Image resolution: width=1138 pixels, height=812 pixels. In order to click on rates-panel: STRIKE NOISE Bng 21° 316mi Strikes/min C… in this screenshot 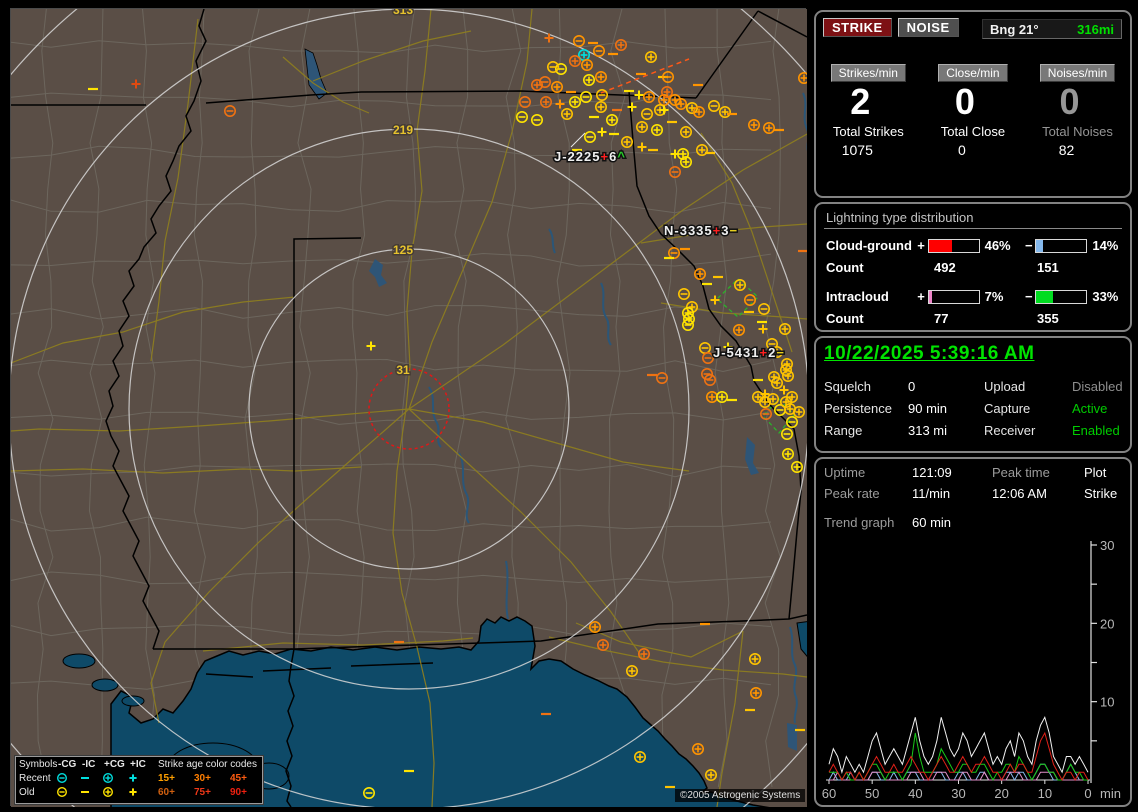, I will do `click(973, 104)`.